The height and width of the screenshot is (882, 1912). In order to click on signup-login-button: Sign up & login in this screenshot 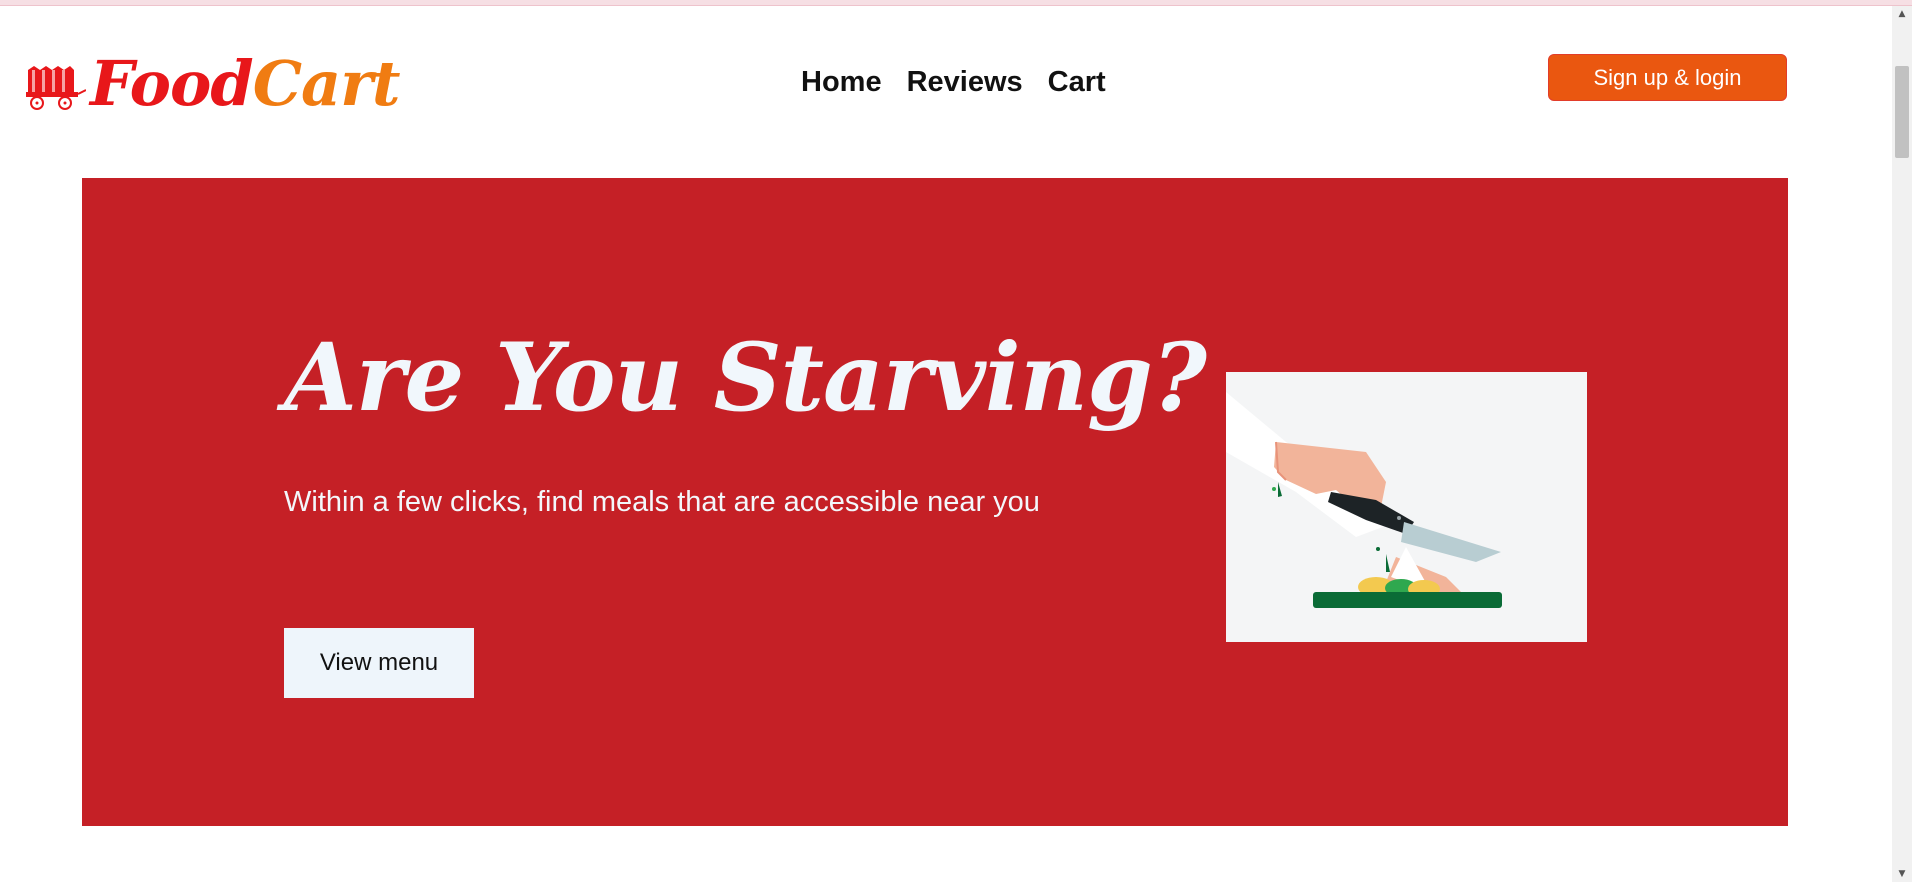, I will do `click(1667, 77)`.